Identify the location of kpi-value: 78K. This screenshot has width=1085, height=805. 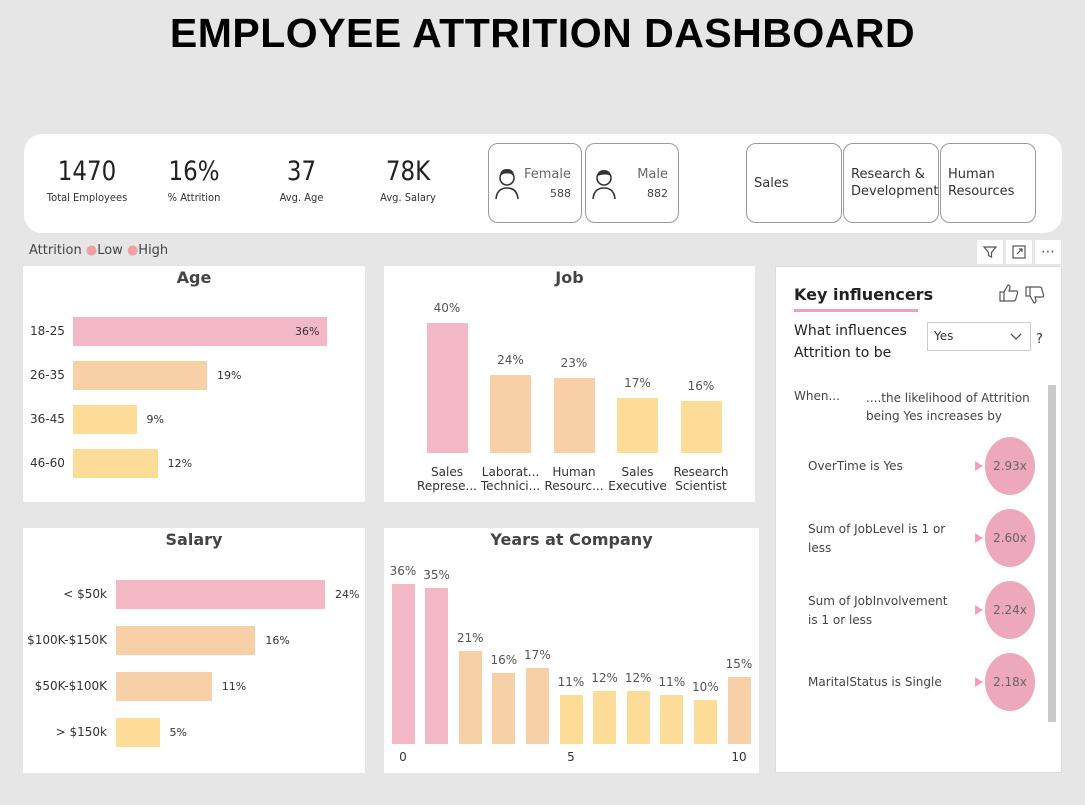
(408, 171).